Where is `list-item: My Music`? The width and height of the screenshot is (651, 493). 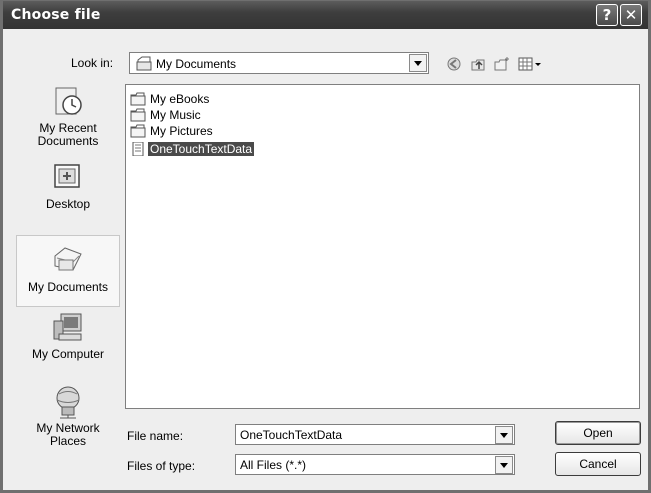
list-item: My Music is located at coordinates (166, 115).